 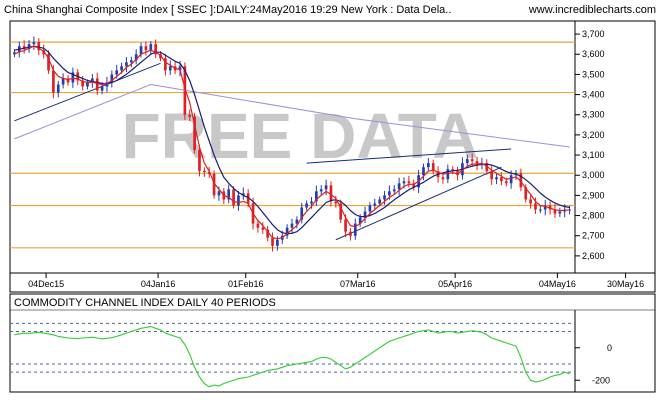 I want to click on date-x-tick-label: 30May16, so click(x=625, y=284).